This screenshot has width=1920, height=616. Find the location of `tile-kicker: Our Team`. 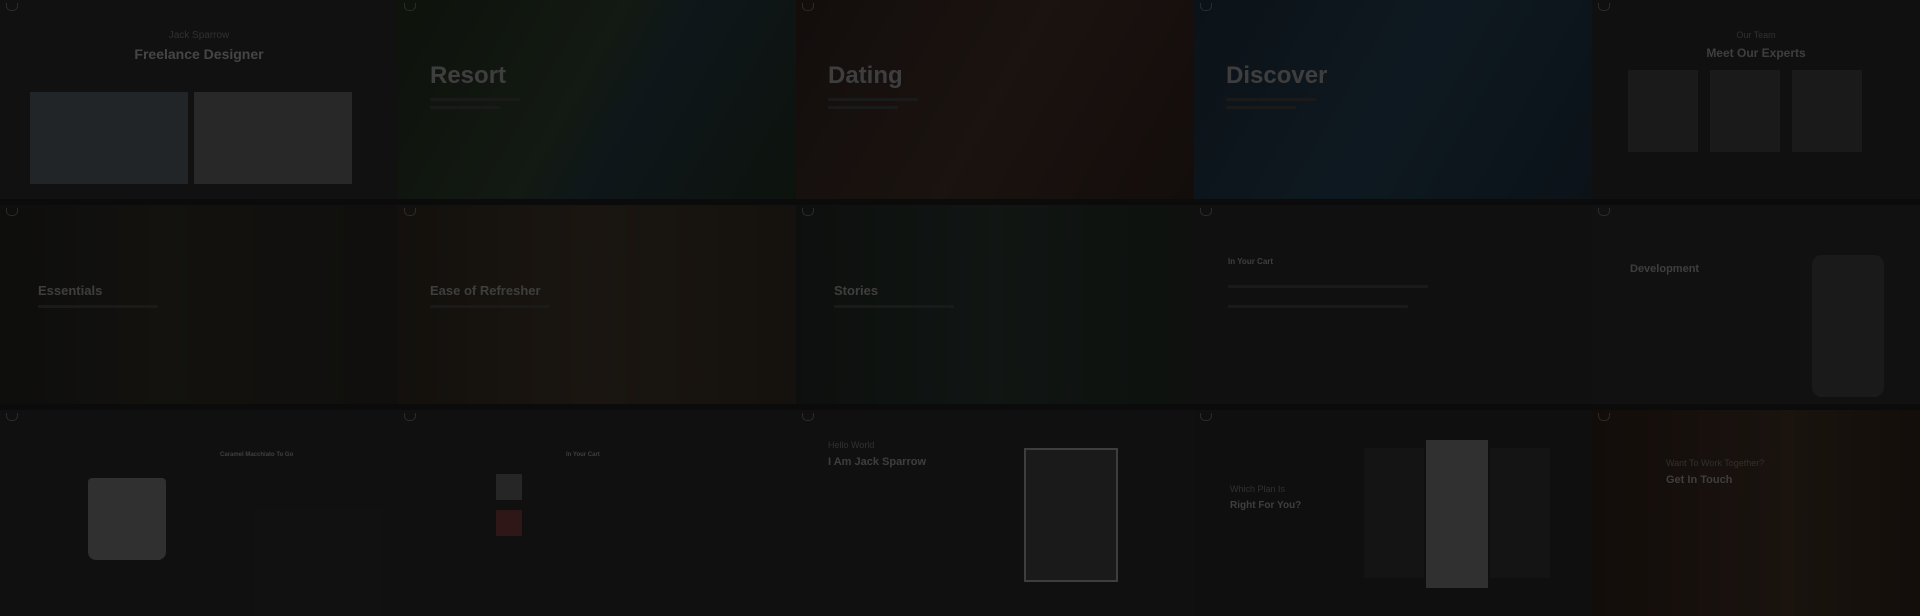

tile-kicker: Our Team is located at coordinates (1756, 35).